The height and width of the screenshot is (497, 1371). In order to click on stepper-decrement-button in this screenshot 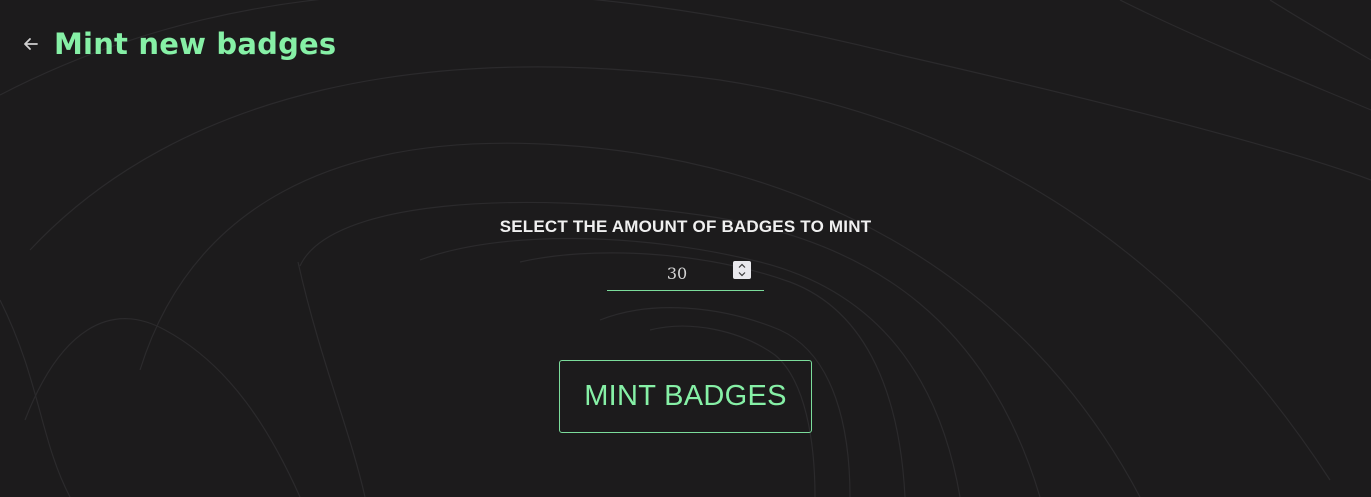, I will do `click(742, 274)`.